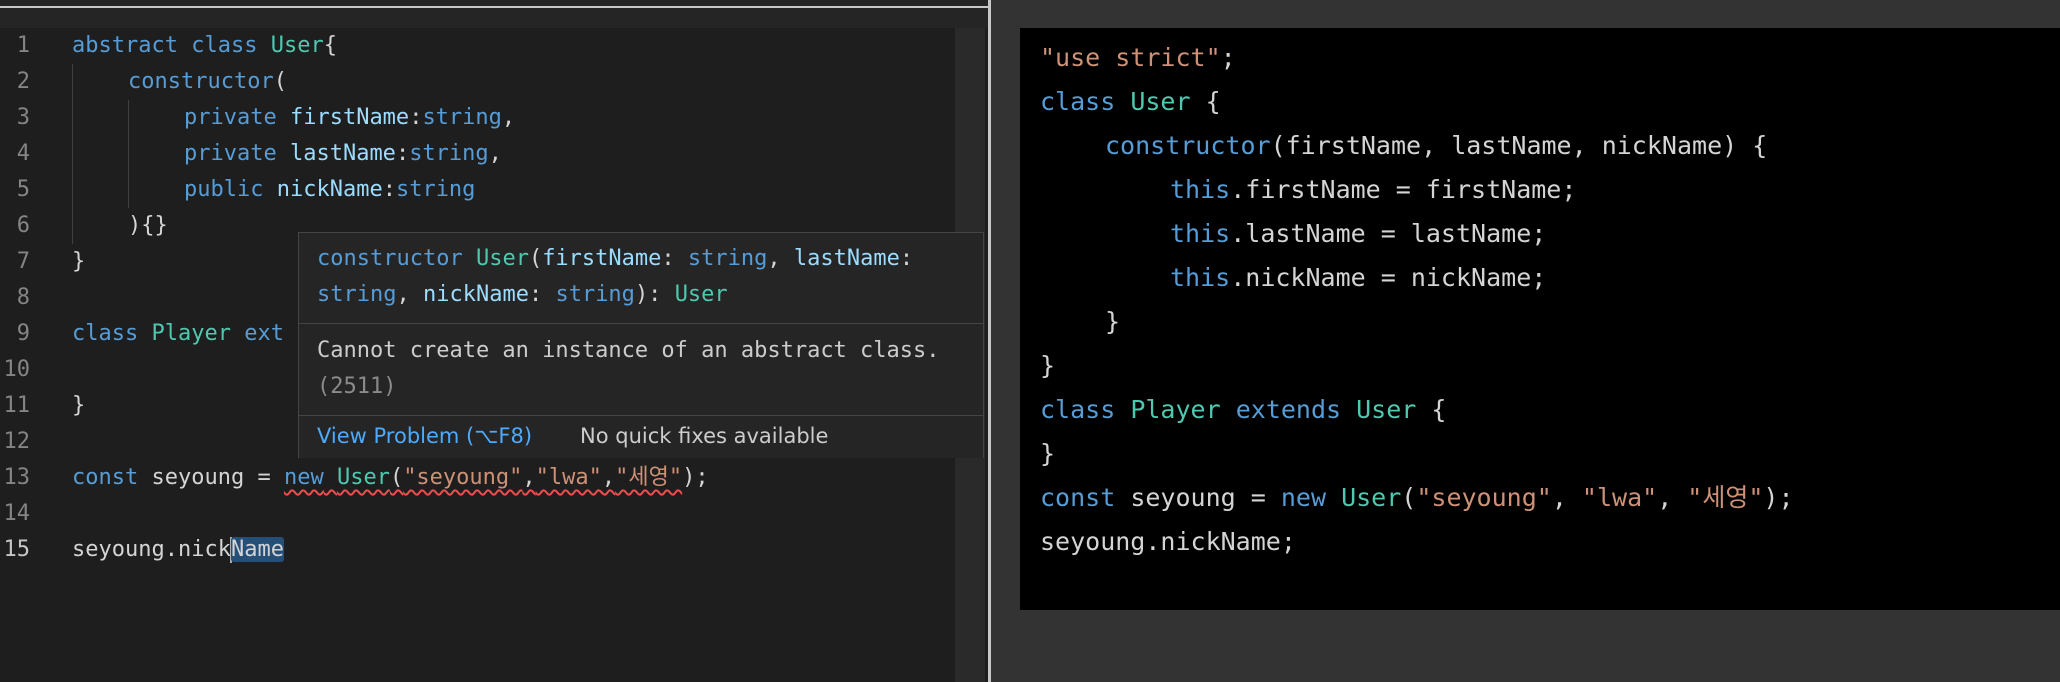 Image resolution: width=2060 pixels, height=682 pixels. Describe the element at coordinates (409, 294) in the screenshot. I see `sig-comma: ,` at that location.